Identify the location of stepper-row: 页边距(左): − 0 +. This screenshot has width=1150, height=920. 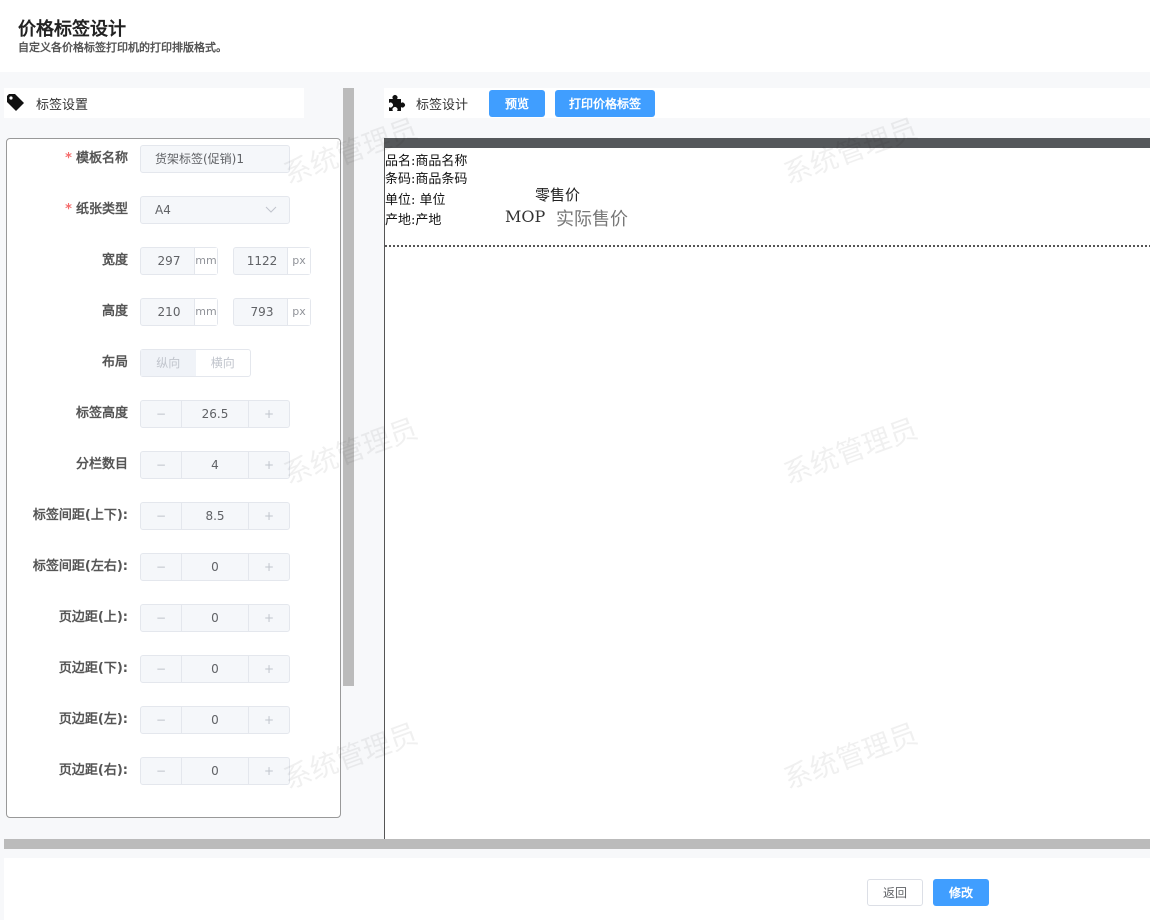
(174, 720).